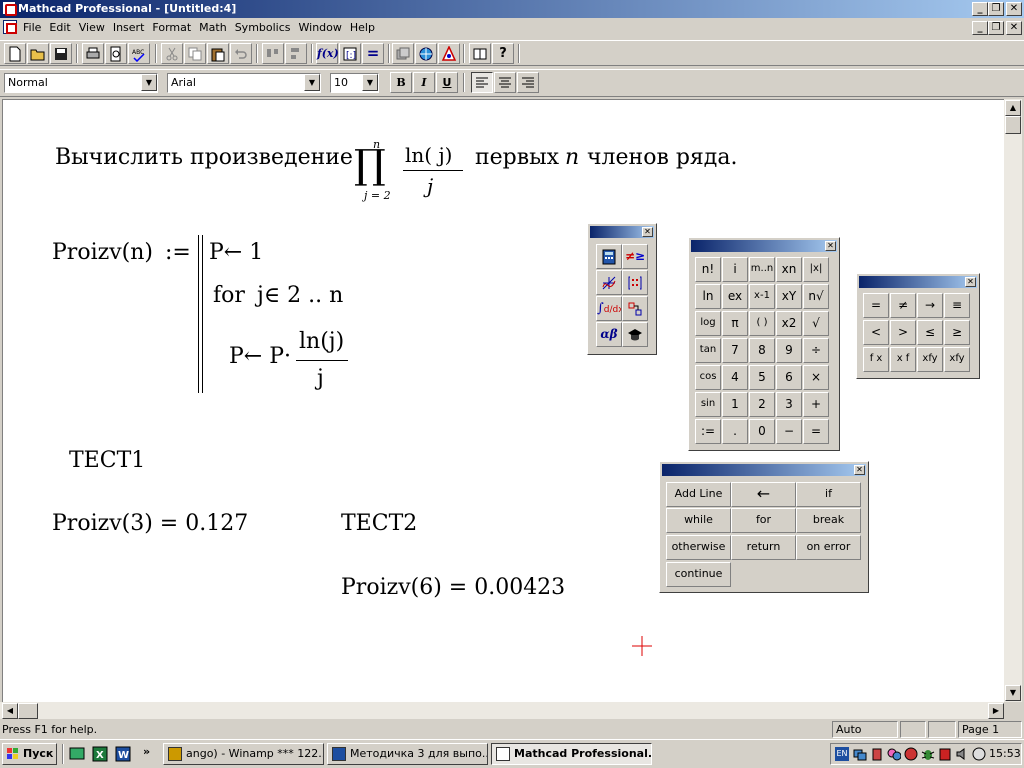 The image size is (1024, 768). I want to click on save-icon, so click(61, 53).